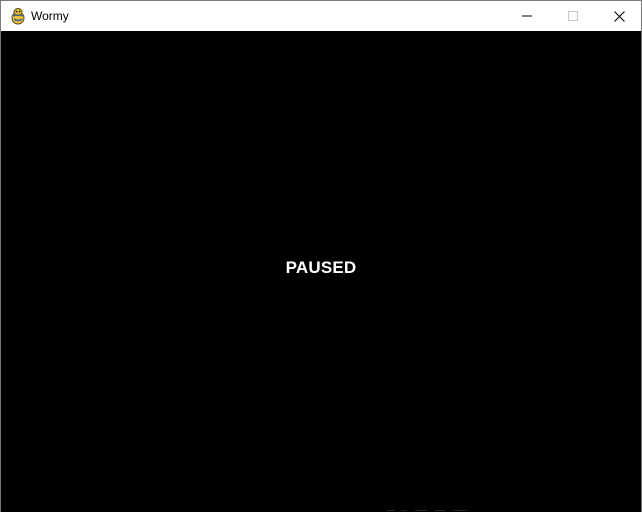 This screenshot has width=642, height=512. I want to click on minimize-button, so click(527, 16).